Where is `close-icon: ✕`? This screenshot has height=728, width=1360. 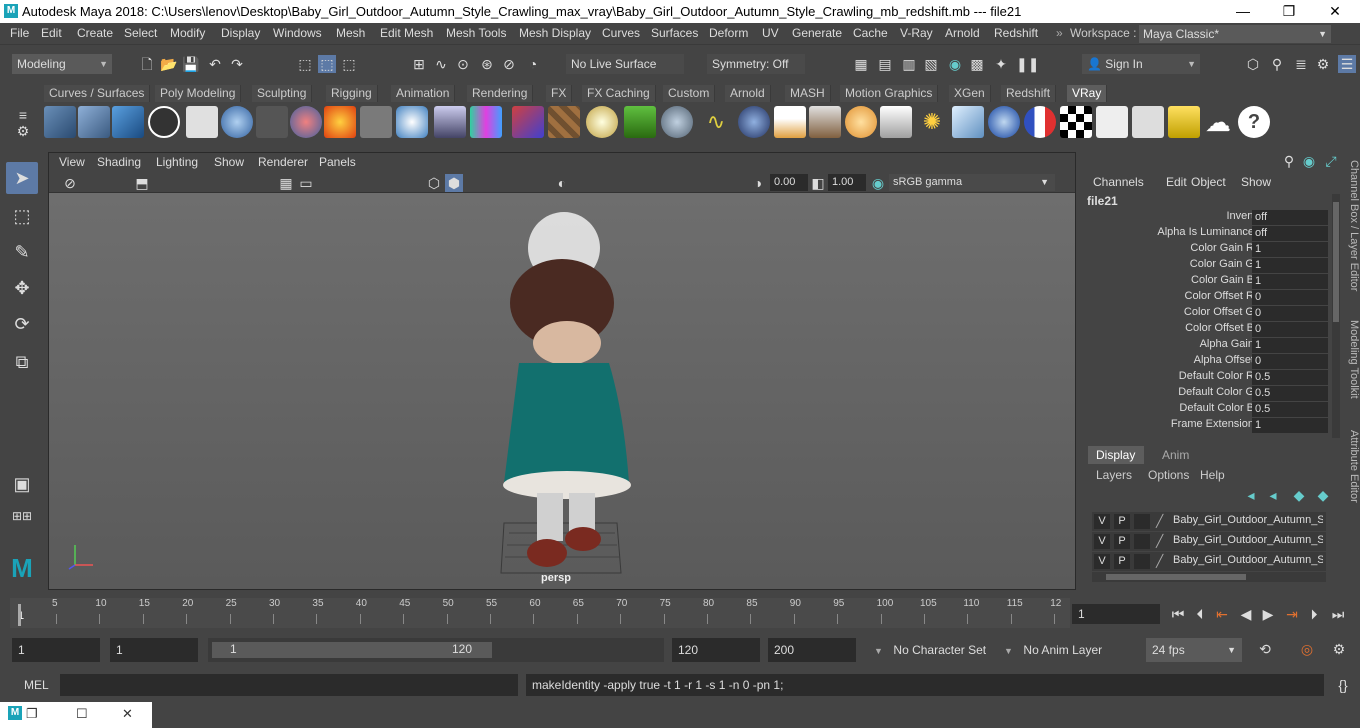 close-icon: ✕ is located at coordinates (127, 714).